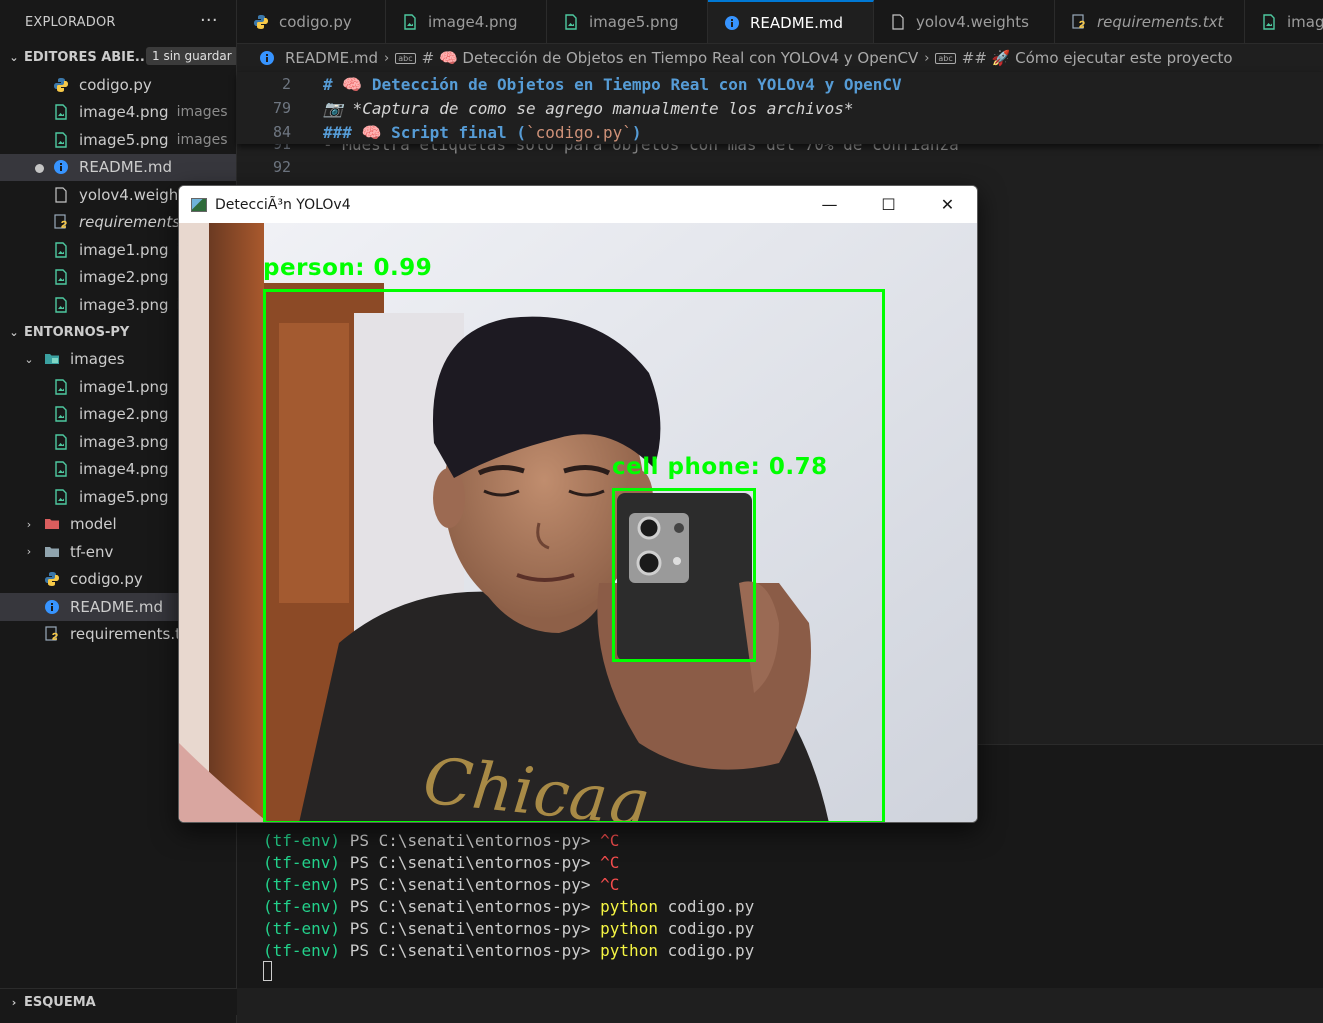 Image resolution: width=1323 pixels, height=1023 pixels. Describe the element at coordinates (331, 58) in the screenshot. I see `breadcrumb-file: README.md` at that location.